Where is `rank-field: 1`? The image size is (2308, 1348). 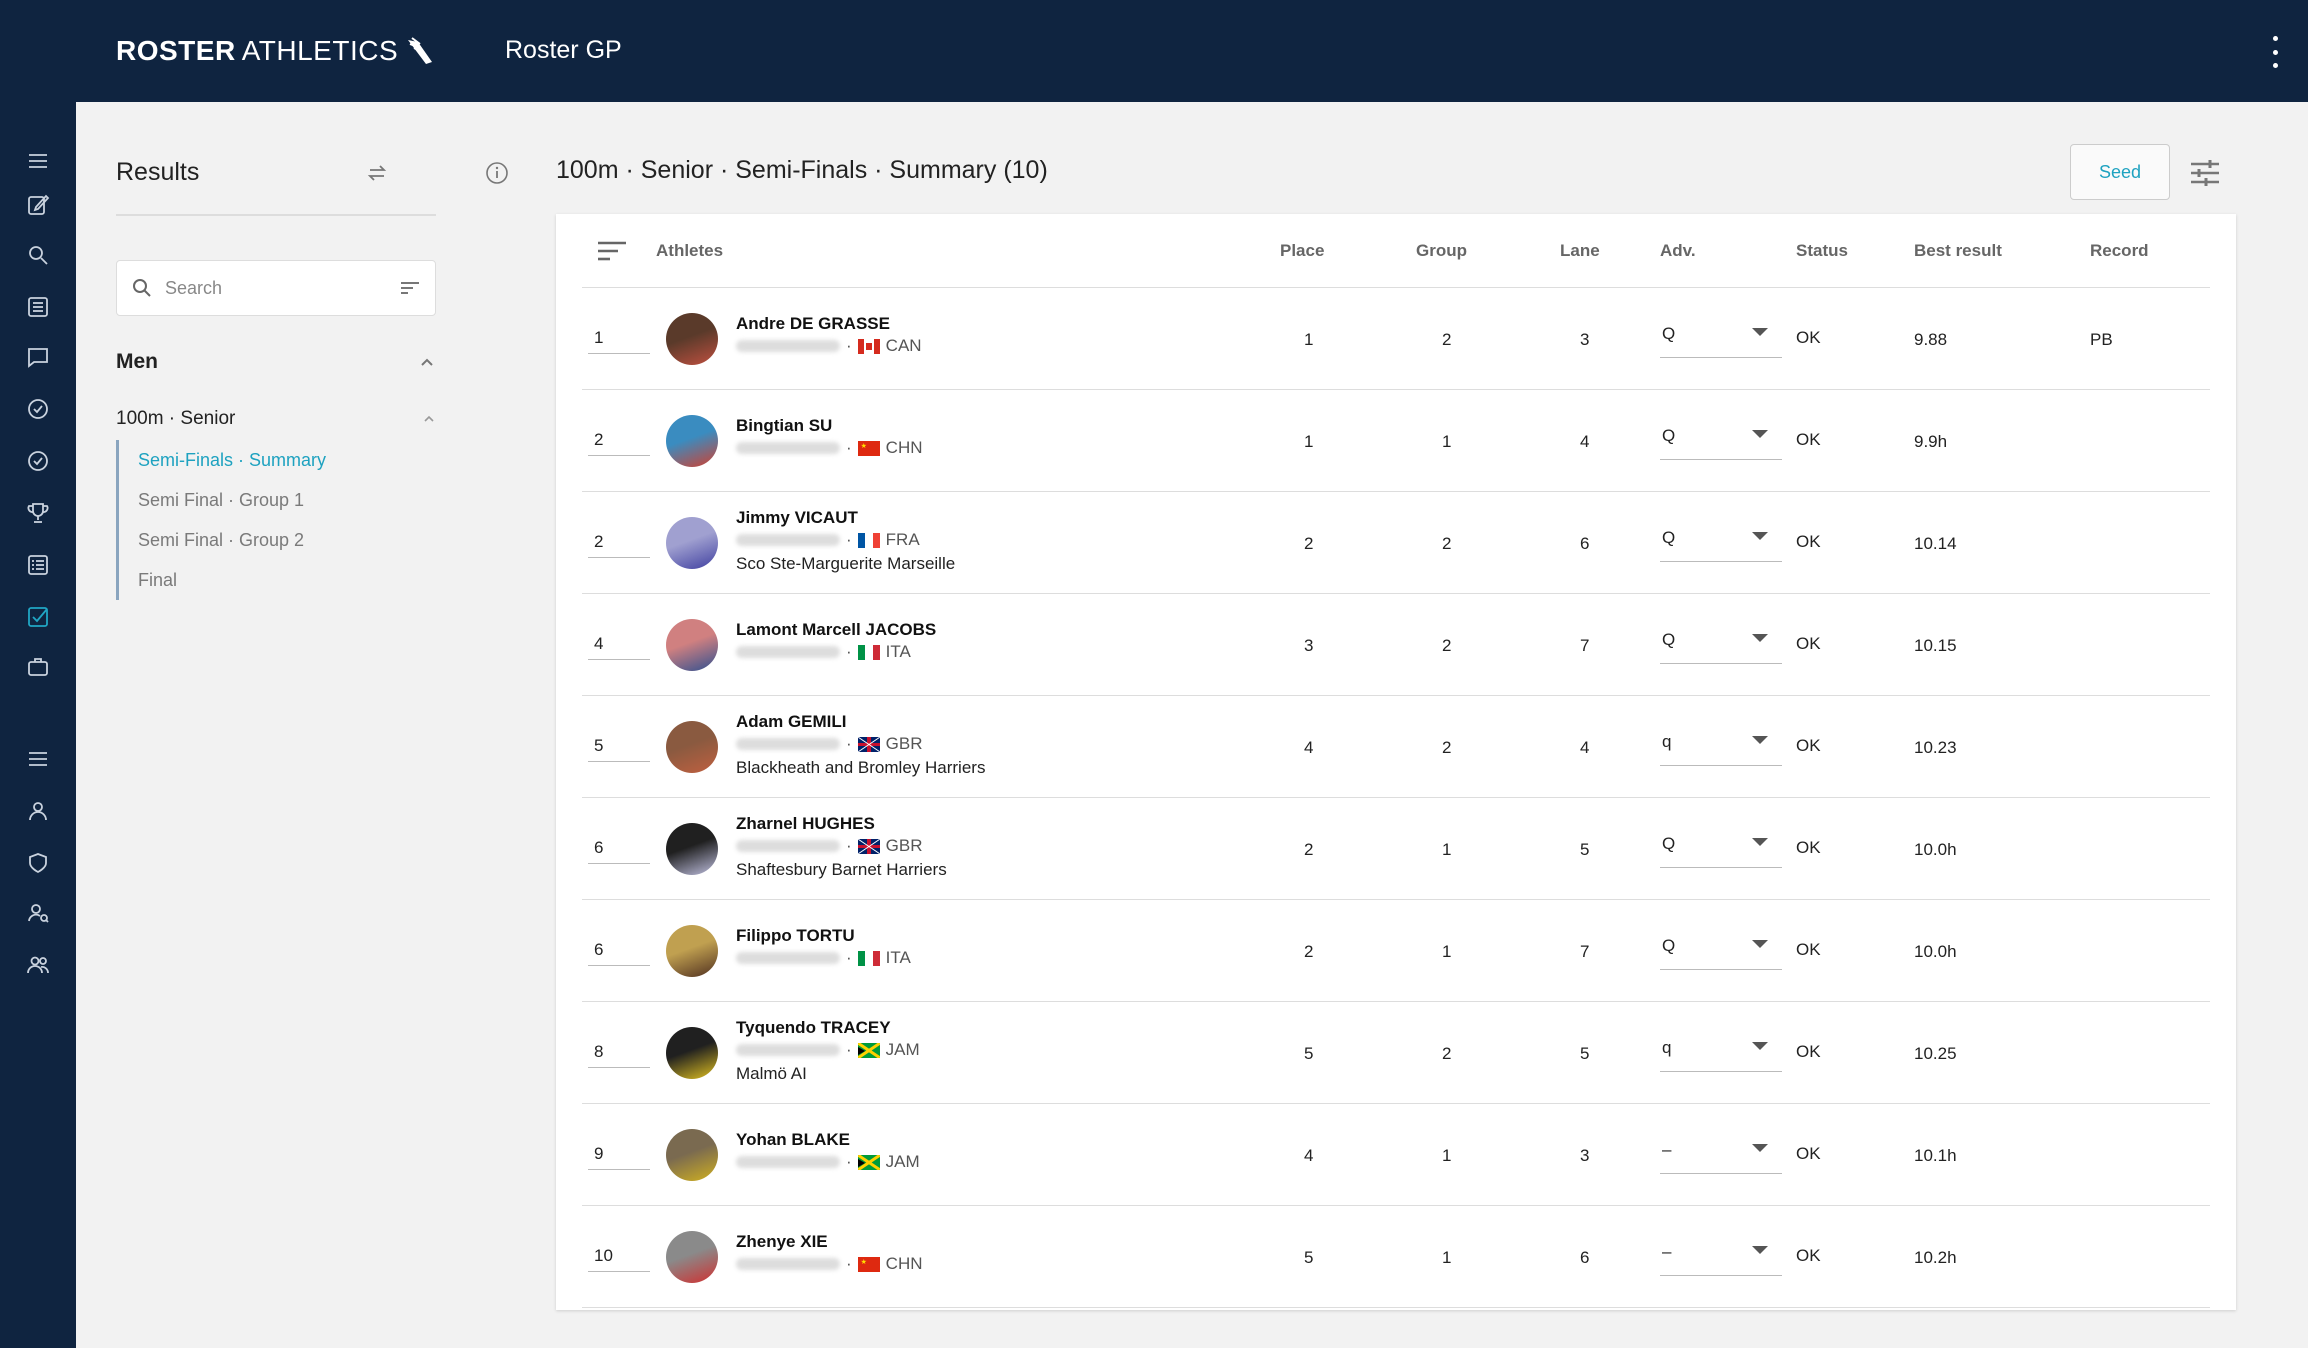
rank-field: 1 is located at coordinates (619, 336).